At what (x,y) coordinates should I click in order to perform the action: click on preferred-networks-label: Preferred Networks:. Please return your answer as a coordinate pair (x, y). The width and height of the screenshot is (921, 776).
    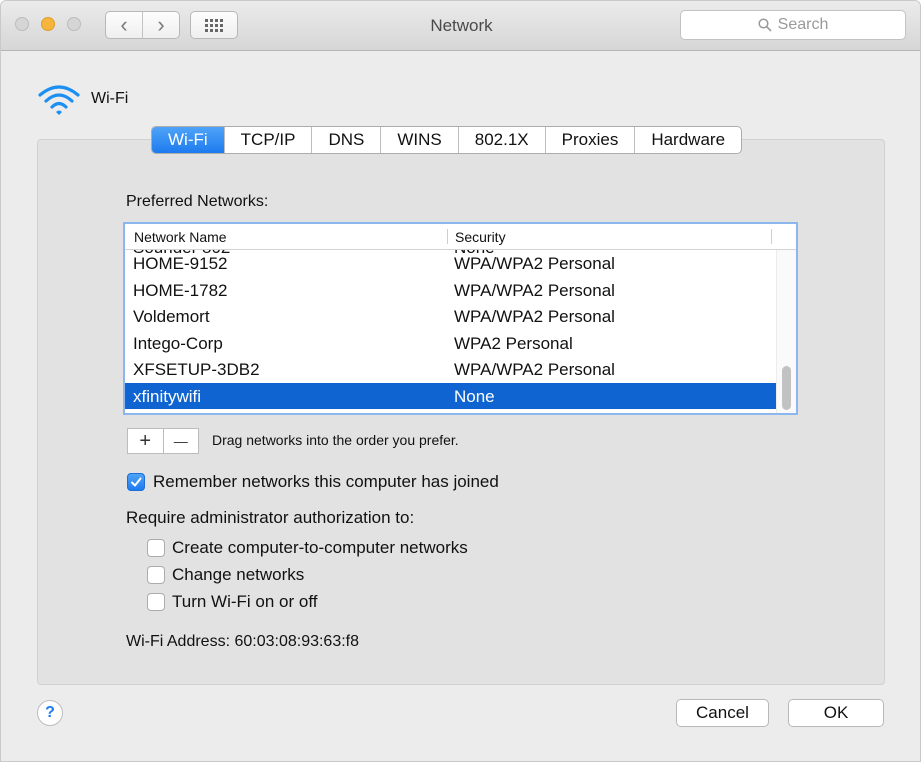
    Looking at the image, I should click on (197, 201).